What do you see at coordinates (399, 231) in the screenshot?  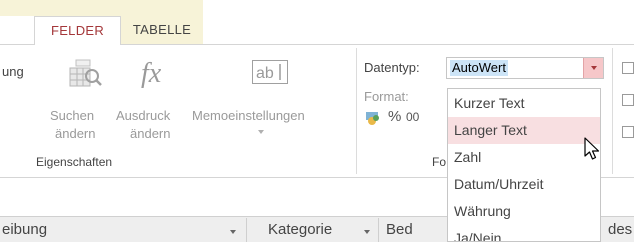 I see `column-header-bedingung: Bed` at bounding box center [399, 231].